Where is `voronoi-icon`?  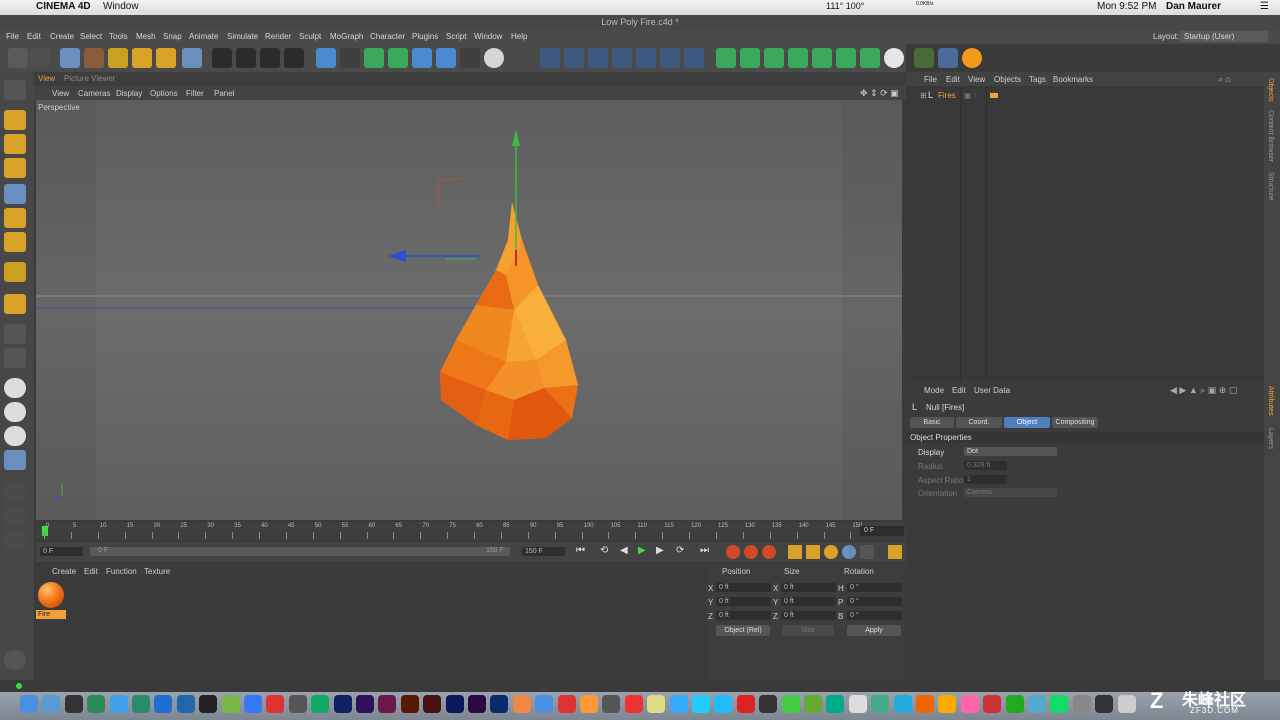 voronoi-icon is located at coordinates (846, 58).